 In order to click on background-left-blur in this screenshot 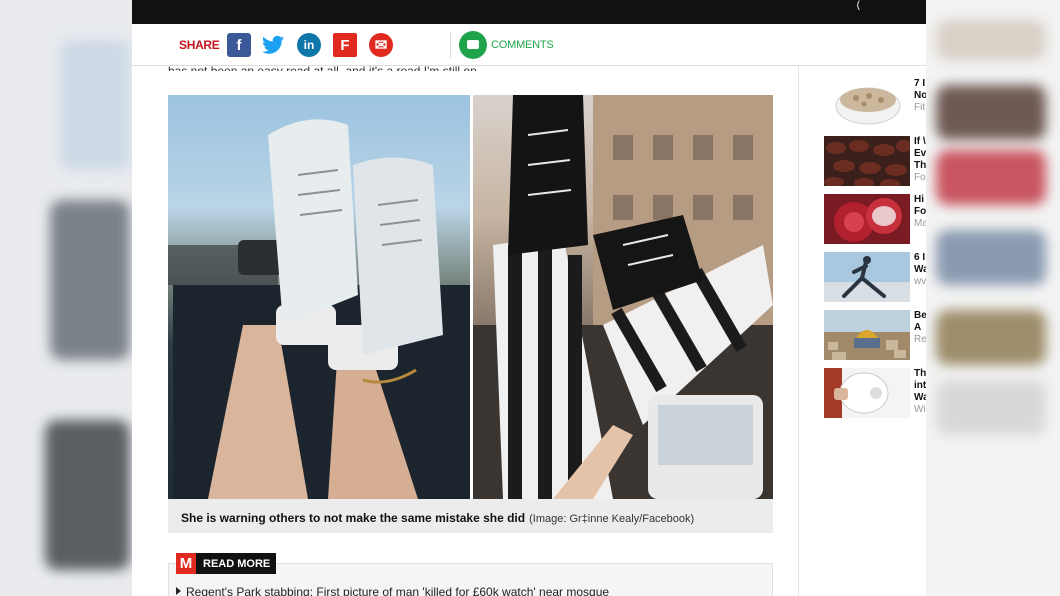, I will do `click(66, 298)`.